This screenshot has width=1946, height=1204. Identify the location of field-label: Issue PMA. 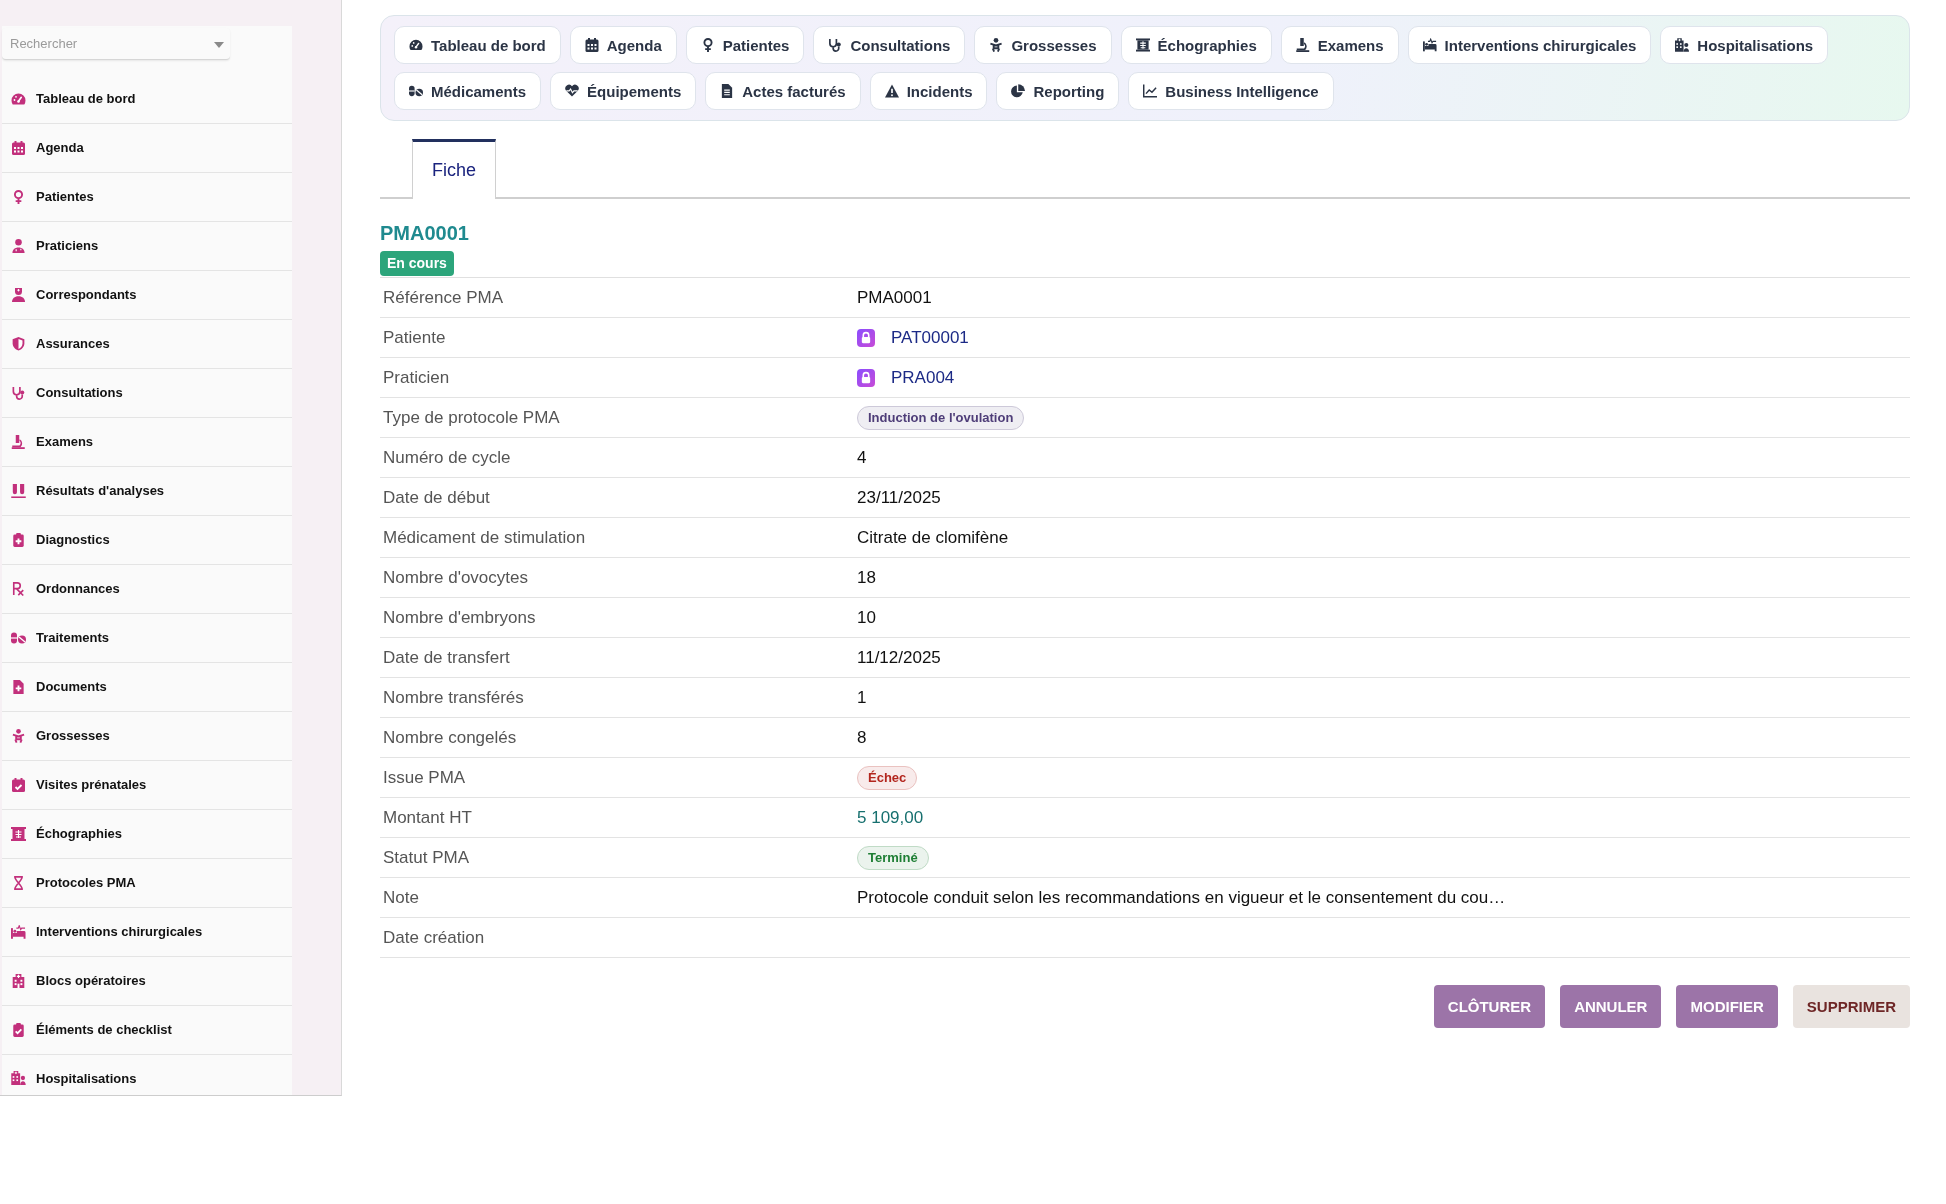
(424, 777).